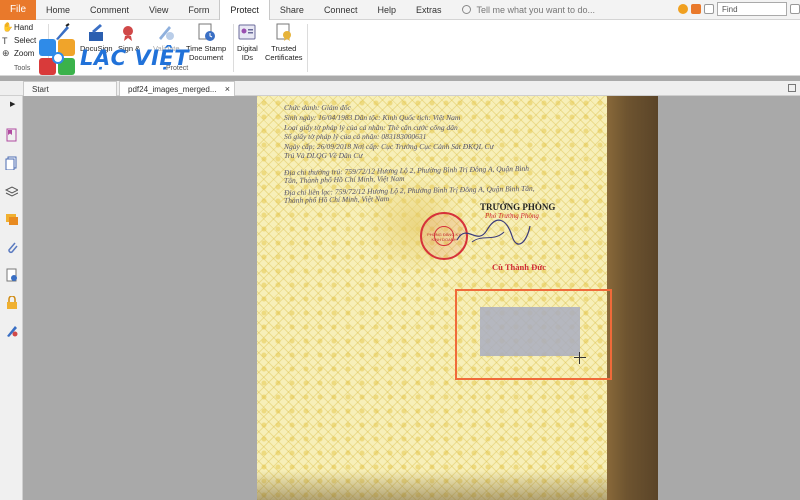  Describe the element at coordinates (158, 10) in the screenshot. I see `tab-view: View` at that location.